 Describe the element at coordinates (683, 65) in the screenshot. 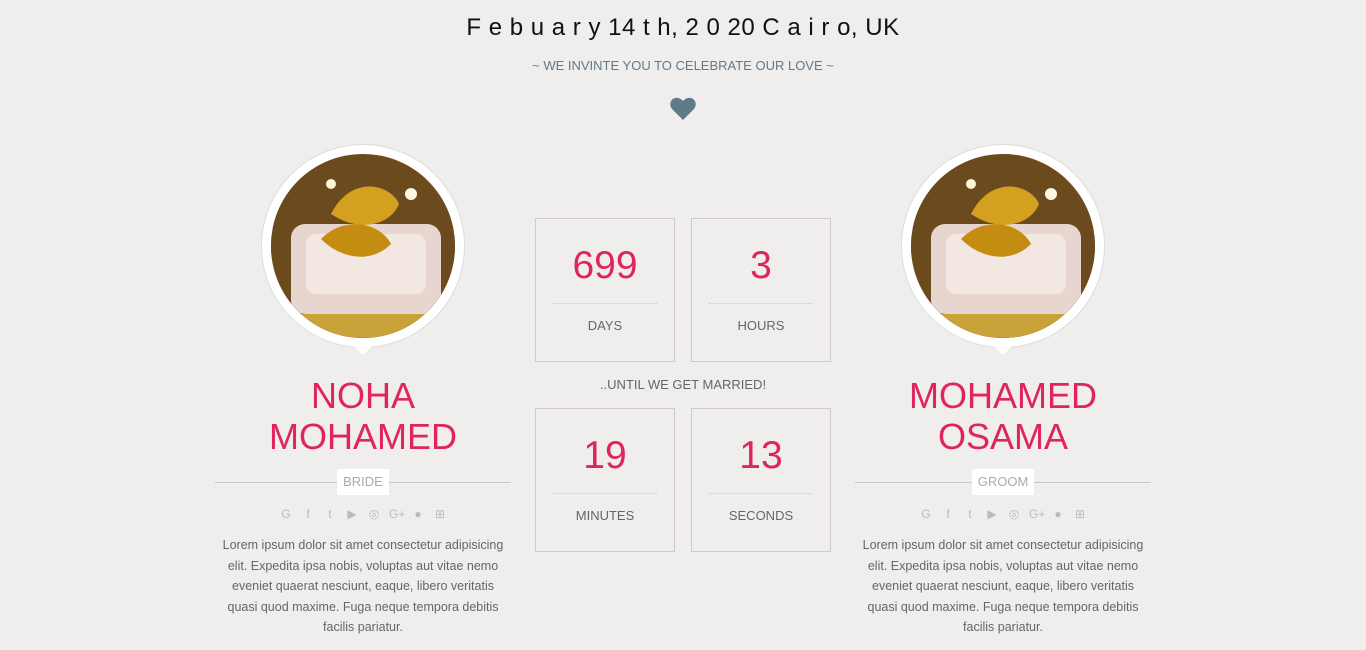

I see `page-subtitle: ~ WE INVINTE YOU TO CELEBRATE OUR LOVE ~` at that location.